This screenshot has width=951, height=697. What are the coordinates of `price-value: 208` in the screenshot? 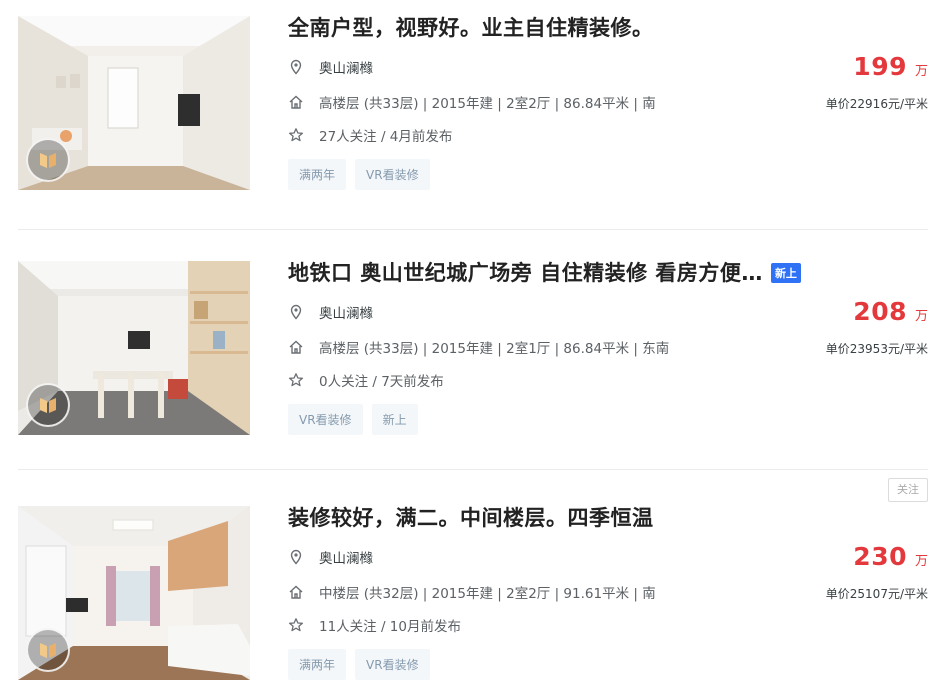 It's located at (880, 311).